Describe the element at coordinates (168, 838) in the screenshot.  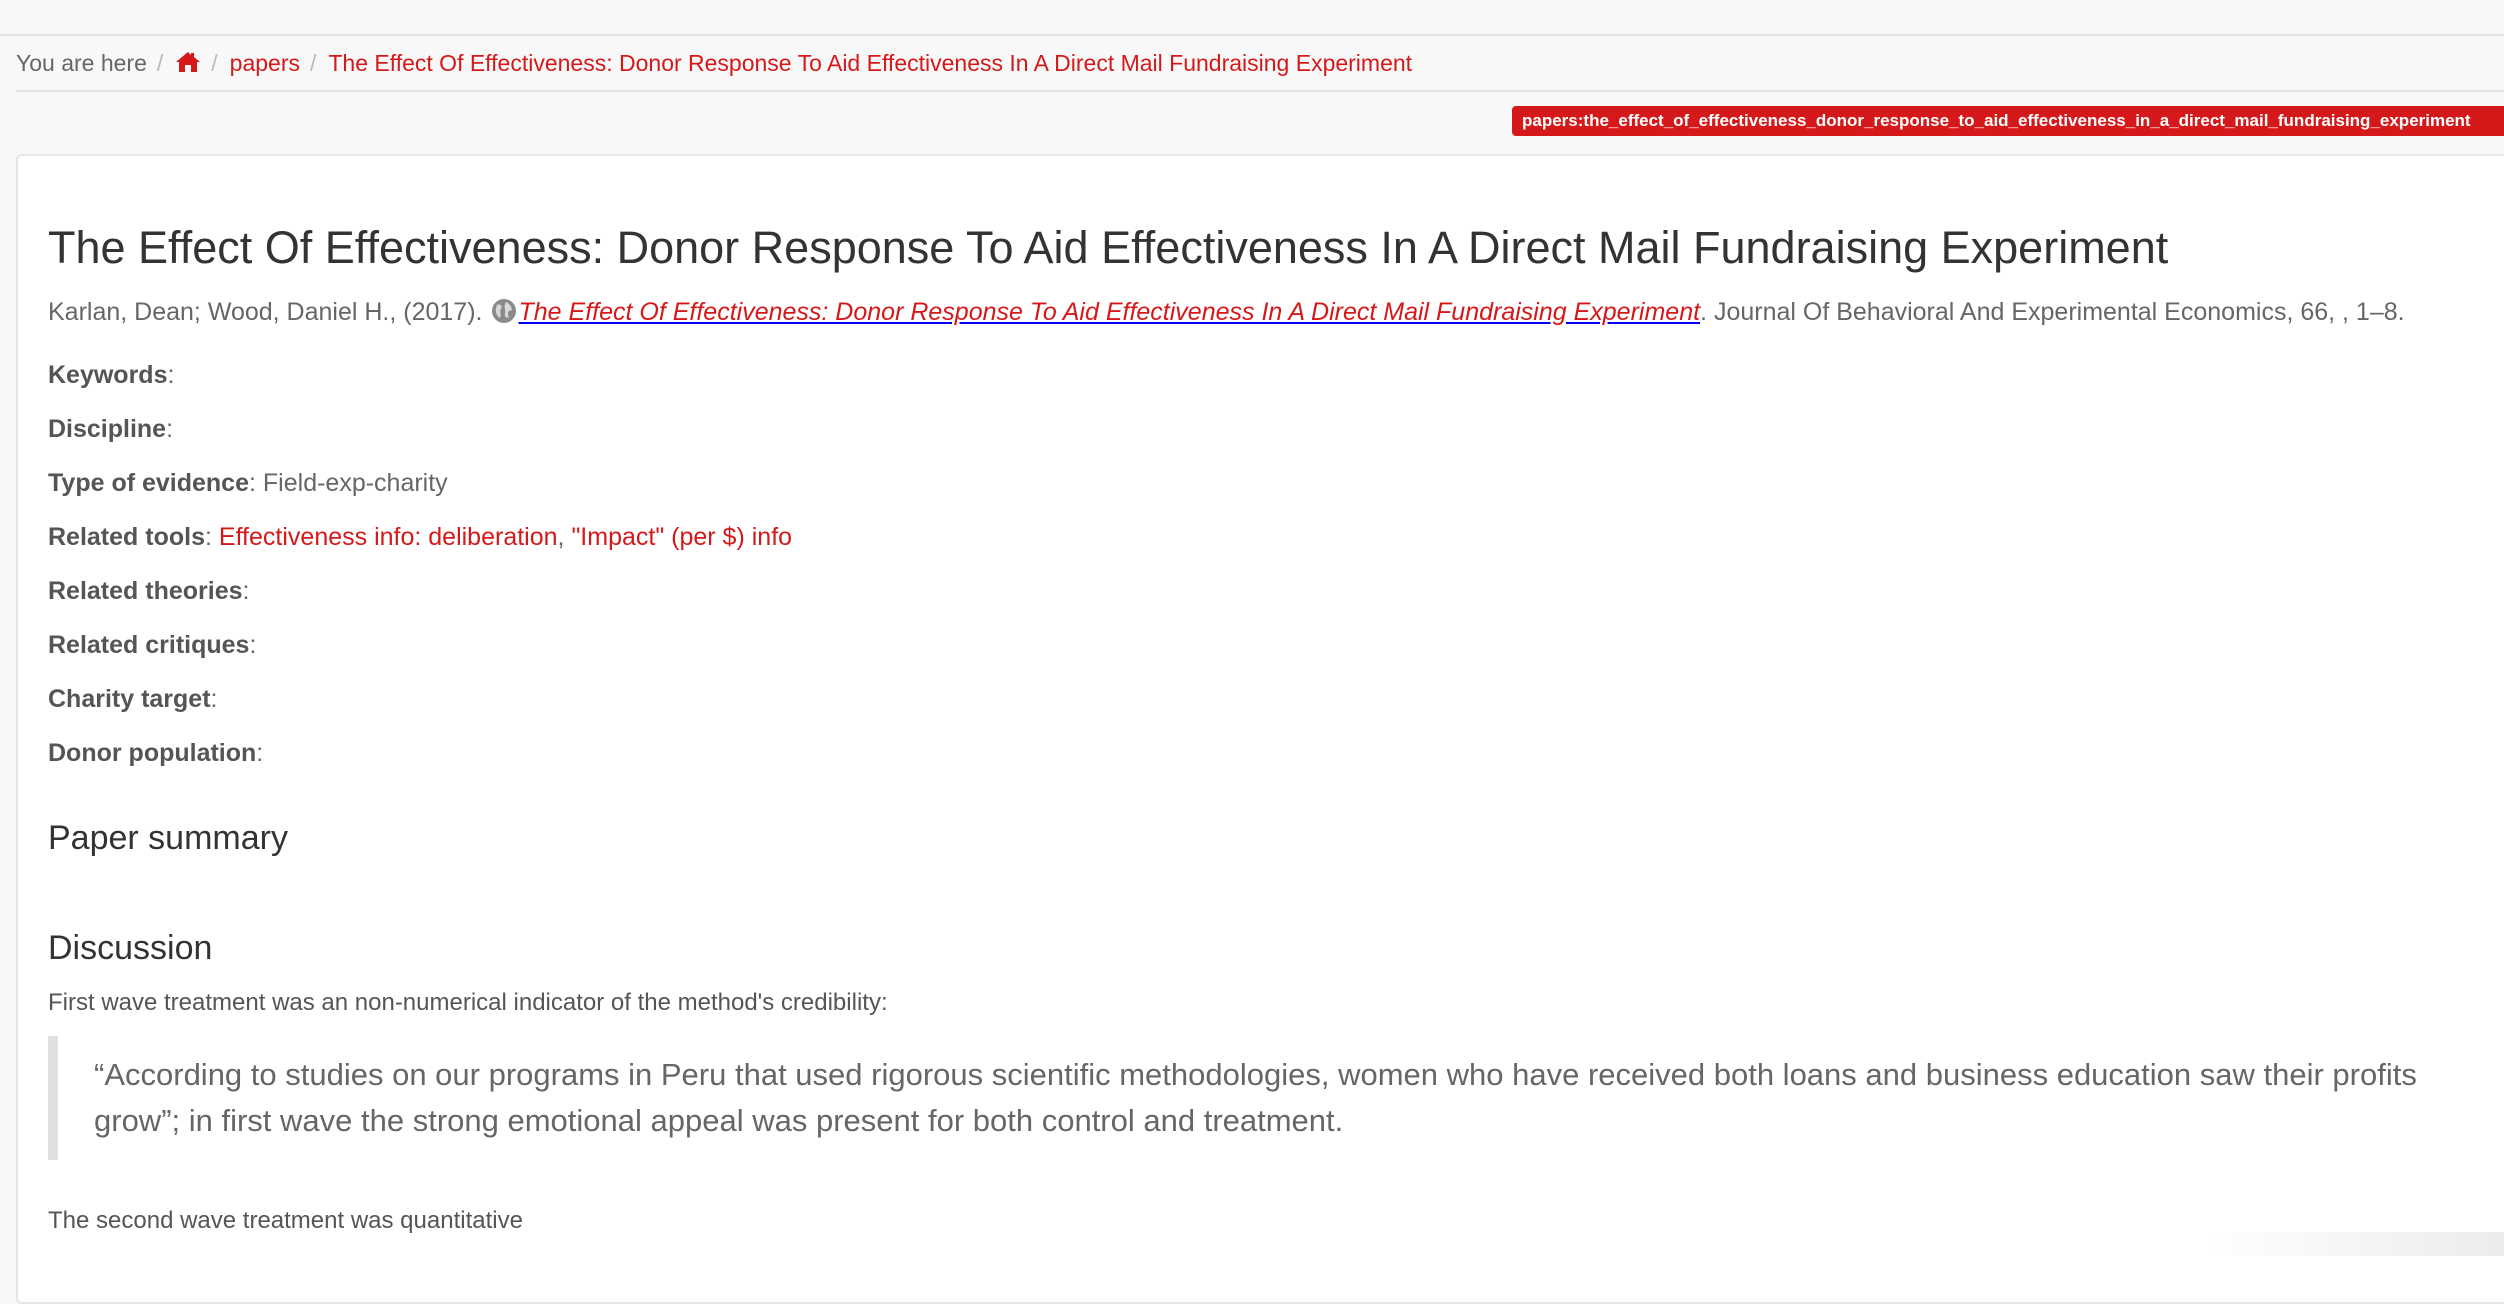
I see `paper-summary-heading: Paper summary` at that location.